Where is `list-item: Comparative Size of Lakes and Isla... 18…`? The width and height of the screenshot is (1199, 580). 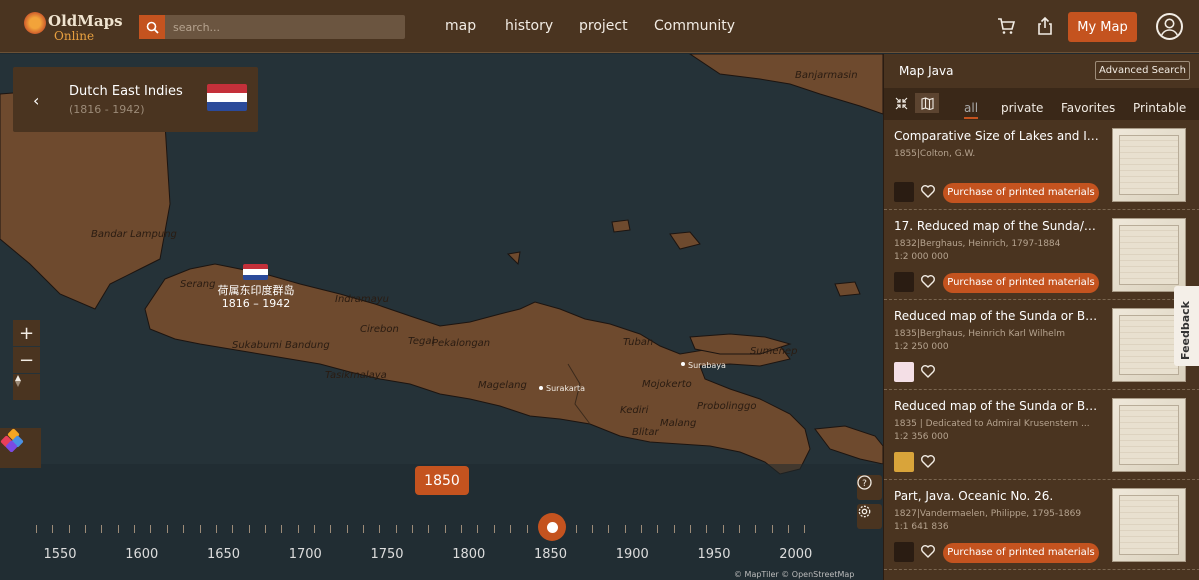
list-item: Comparative Size of Lakes and Isla... 18… is located at coordinates (1041, 165).